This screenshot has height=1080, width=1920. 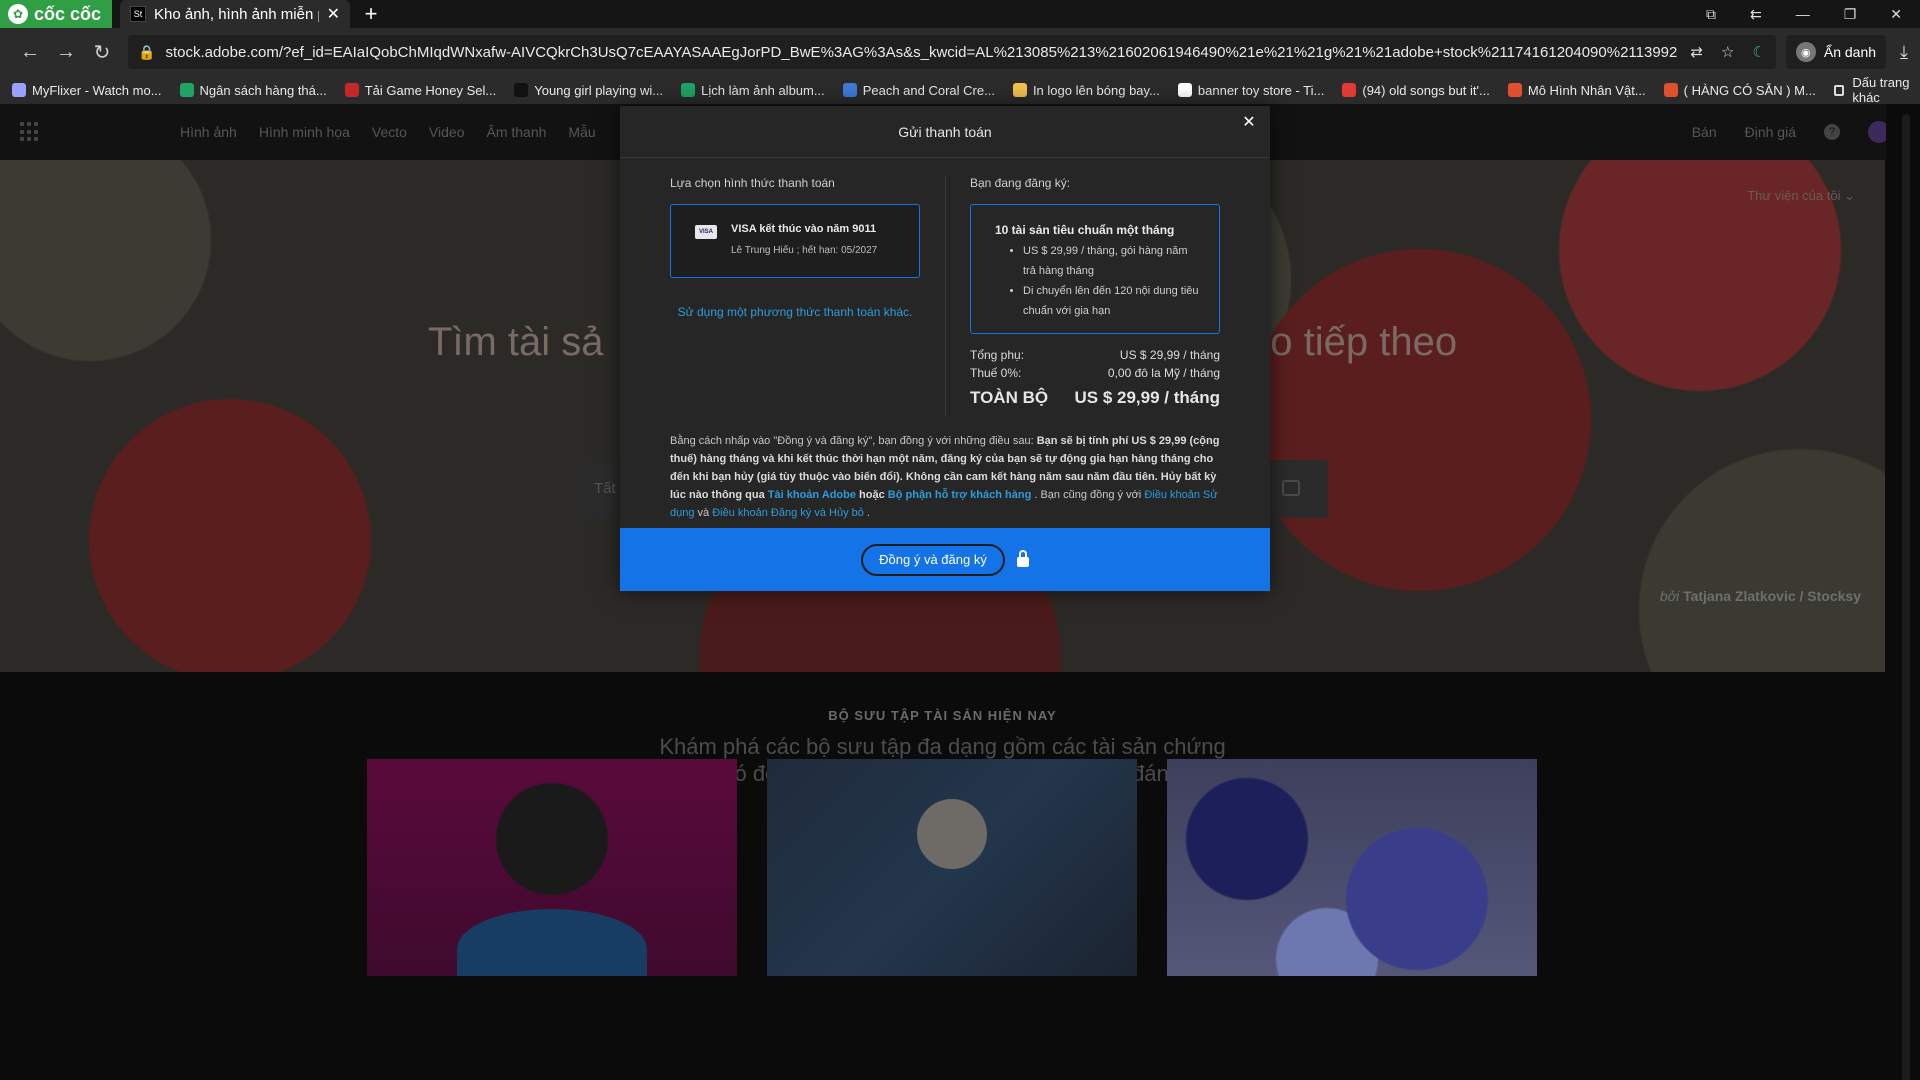 I want to click on nav-link-sell: Bán, so click(x=1704, y=132).